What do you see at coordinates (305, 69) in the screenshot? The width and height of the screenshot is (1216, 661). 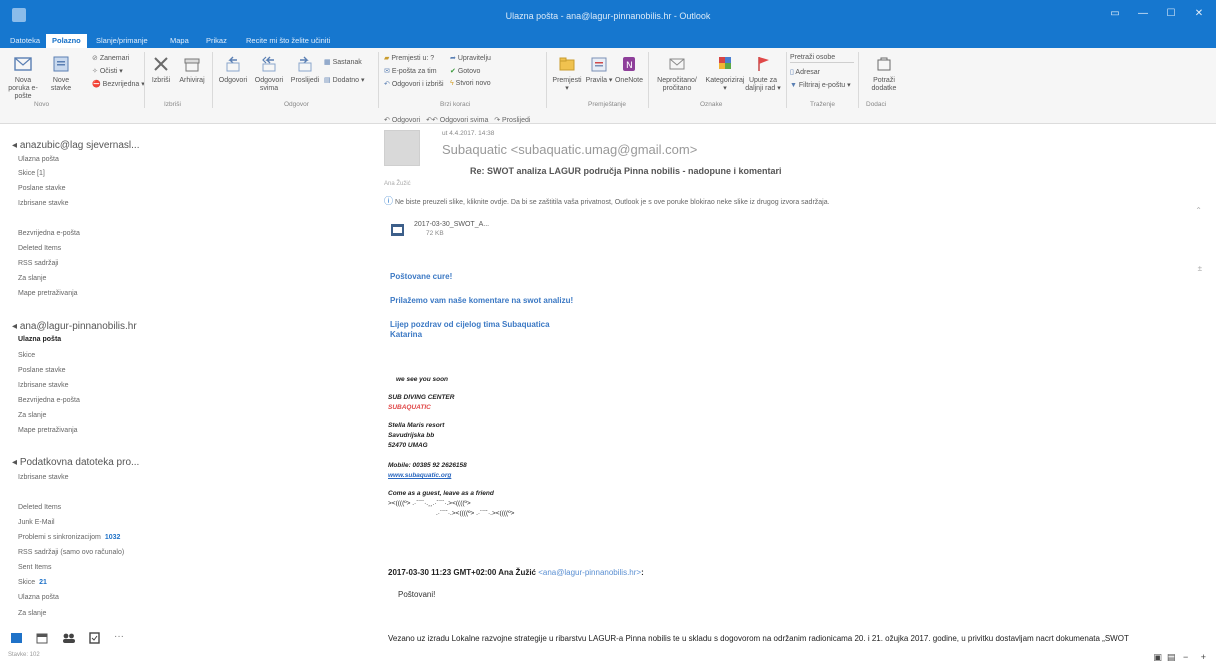 I see `forward-button: Proslijedi` at bounding box center [305, 69].